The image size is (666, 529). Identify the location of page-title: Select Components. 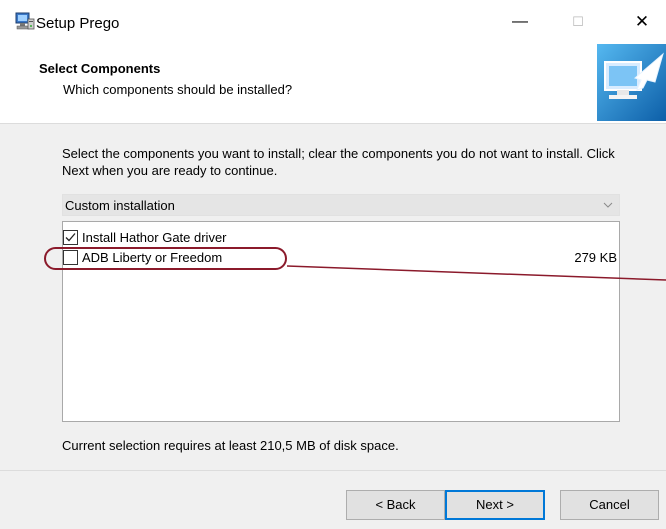
(100, 68).